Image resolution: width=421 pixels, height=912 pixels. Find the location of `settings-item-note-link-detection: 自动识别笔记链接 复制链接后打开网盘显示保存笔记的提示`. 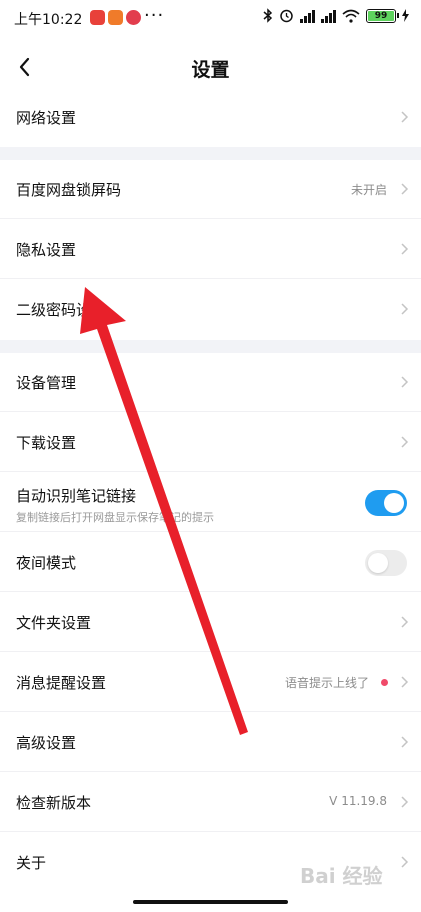

settings-item-note-link-detection: 自动识别笔记链接 复制链接后打开网盘显示保存笔记的提示 is located at coordinates (210, 502).